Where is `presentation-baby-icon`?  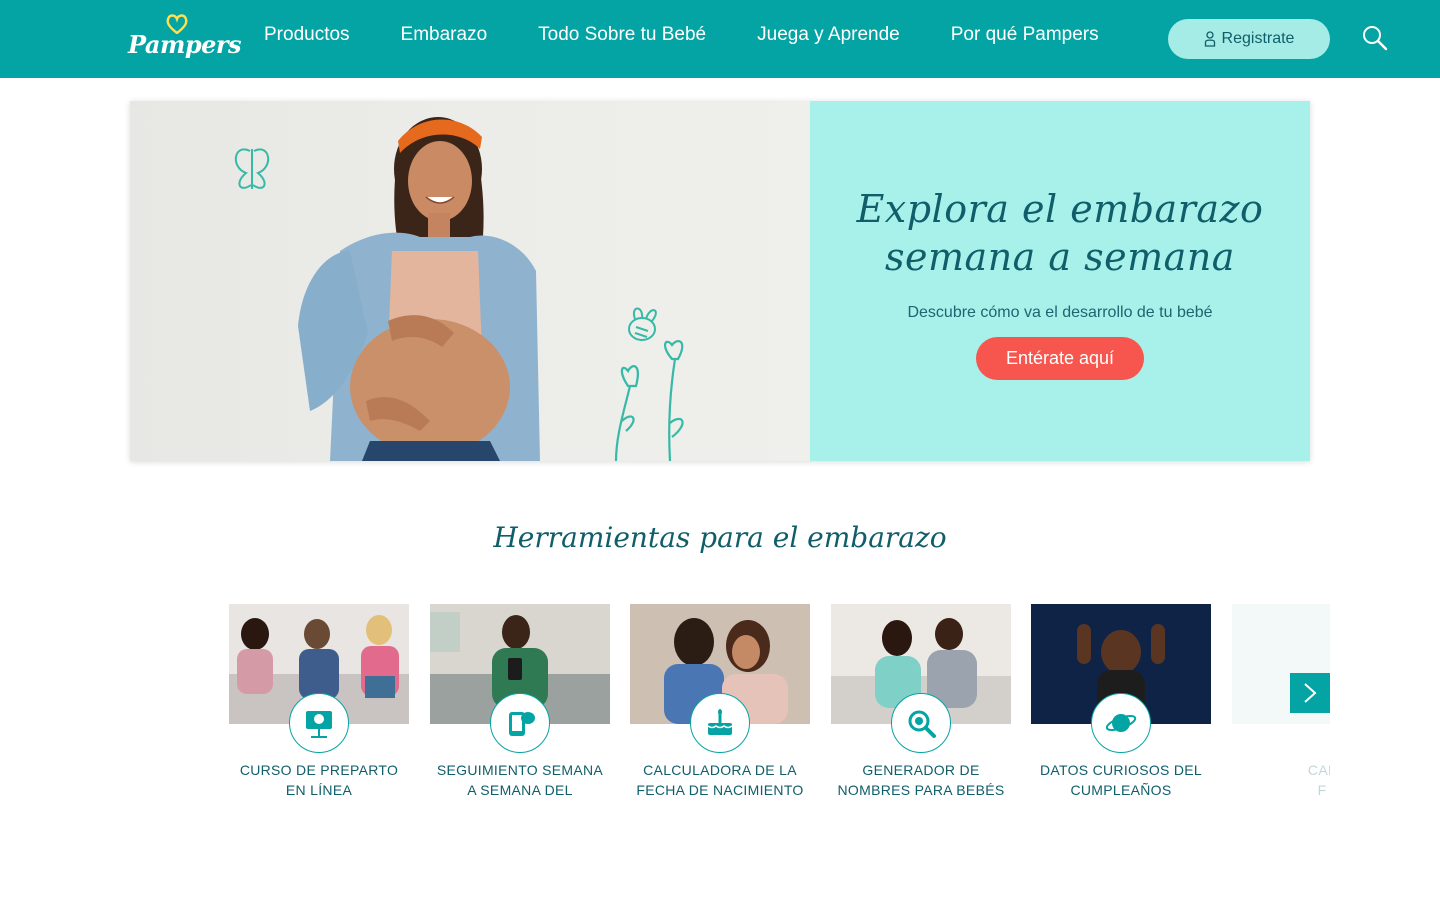
presentation-baby-icon is located at coordinates (319, 723).